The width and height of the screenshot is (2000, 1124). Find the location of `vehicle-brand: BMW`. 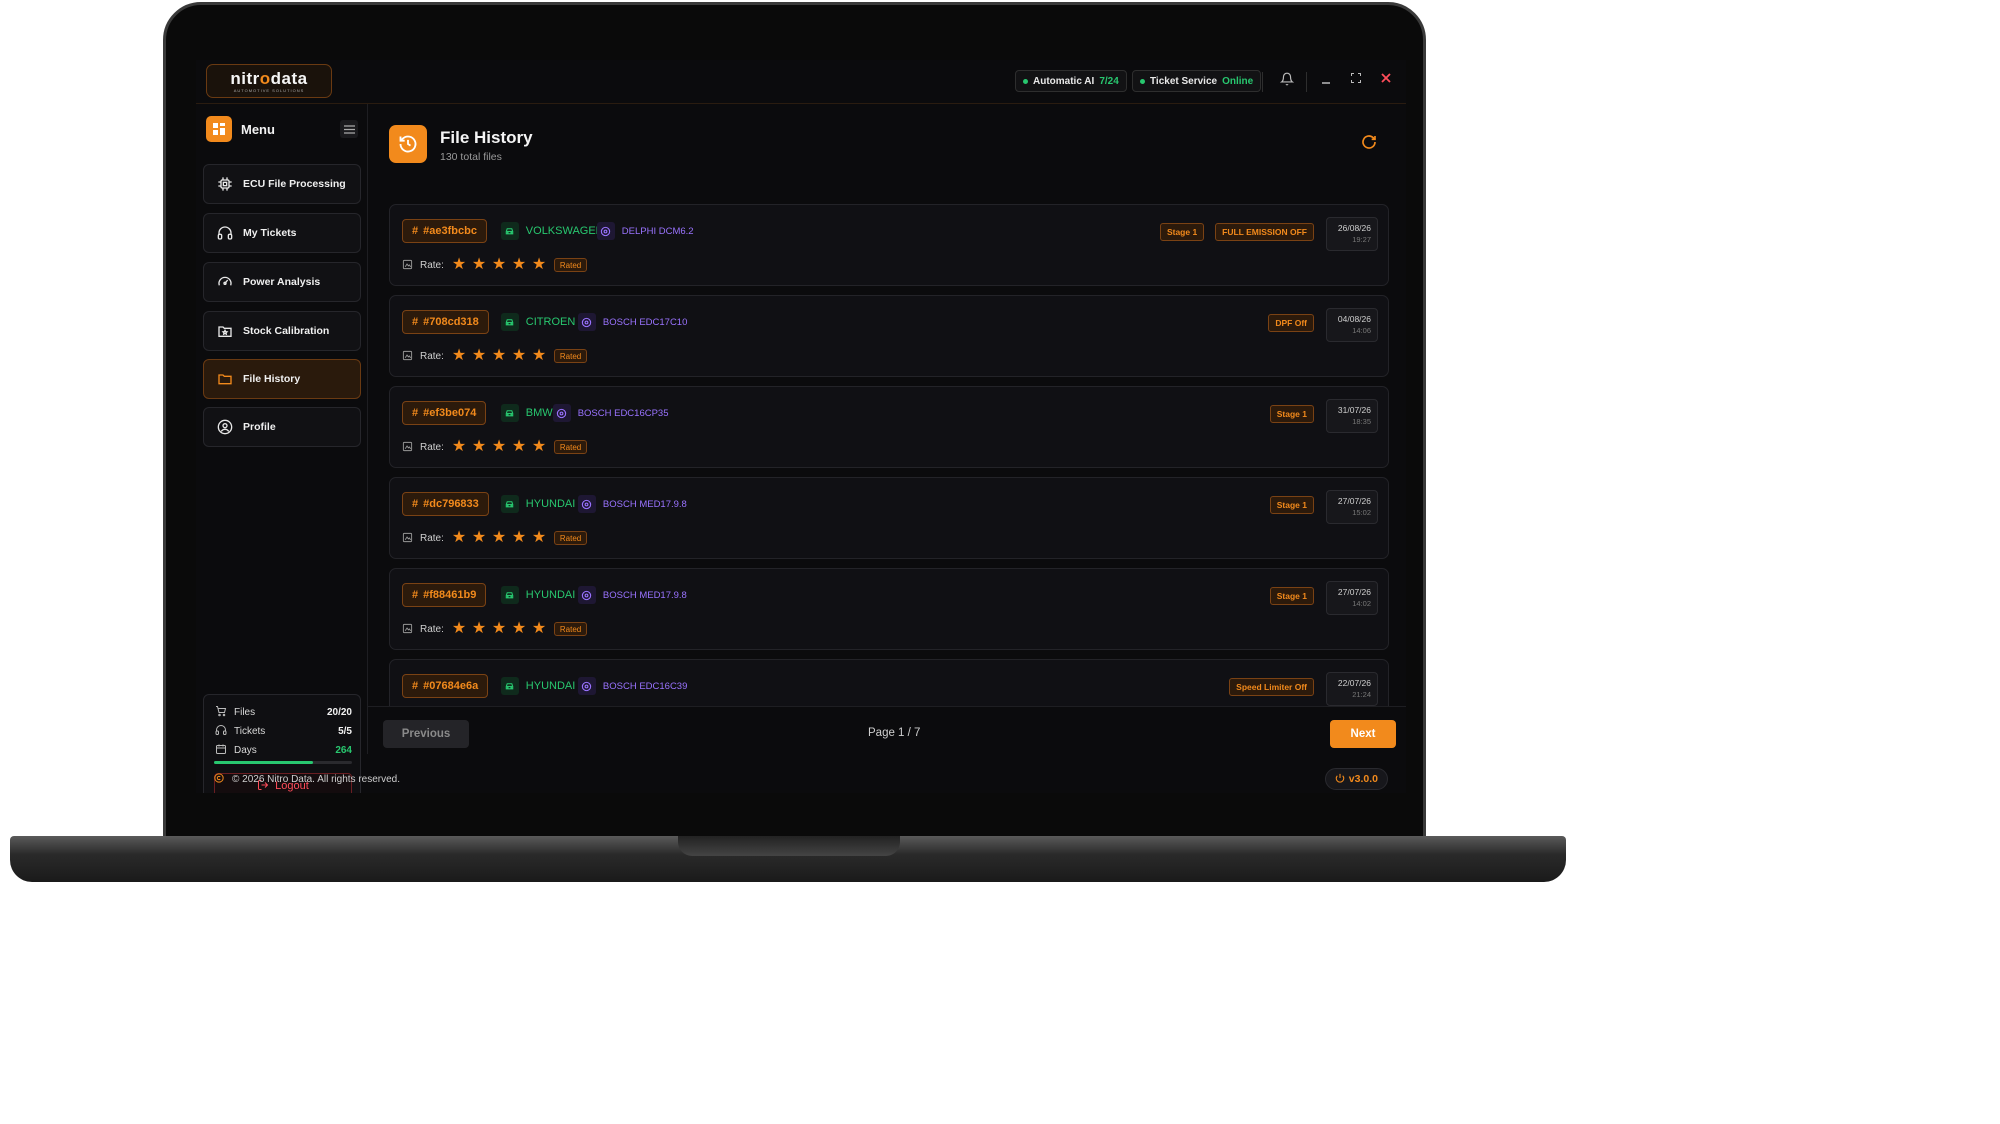

vehicle-brand: BMW is located at coordinates (526, 413).